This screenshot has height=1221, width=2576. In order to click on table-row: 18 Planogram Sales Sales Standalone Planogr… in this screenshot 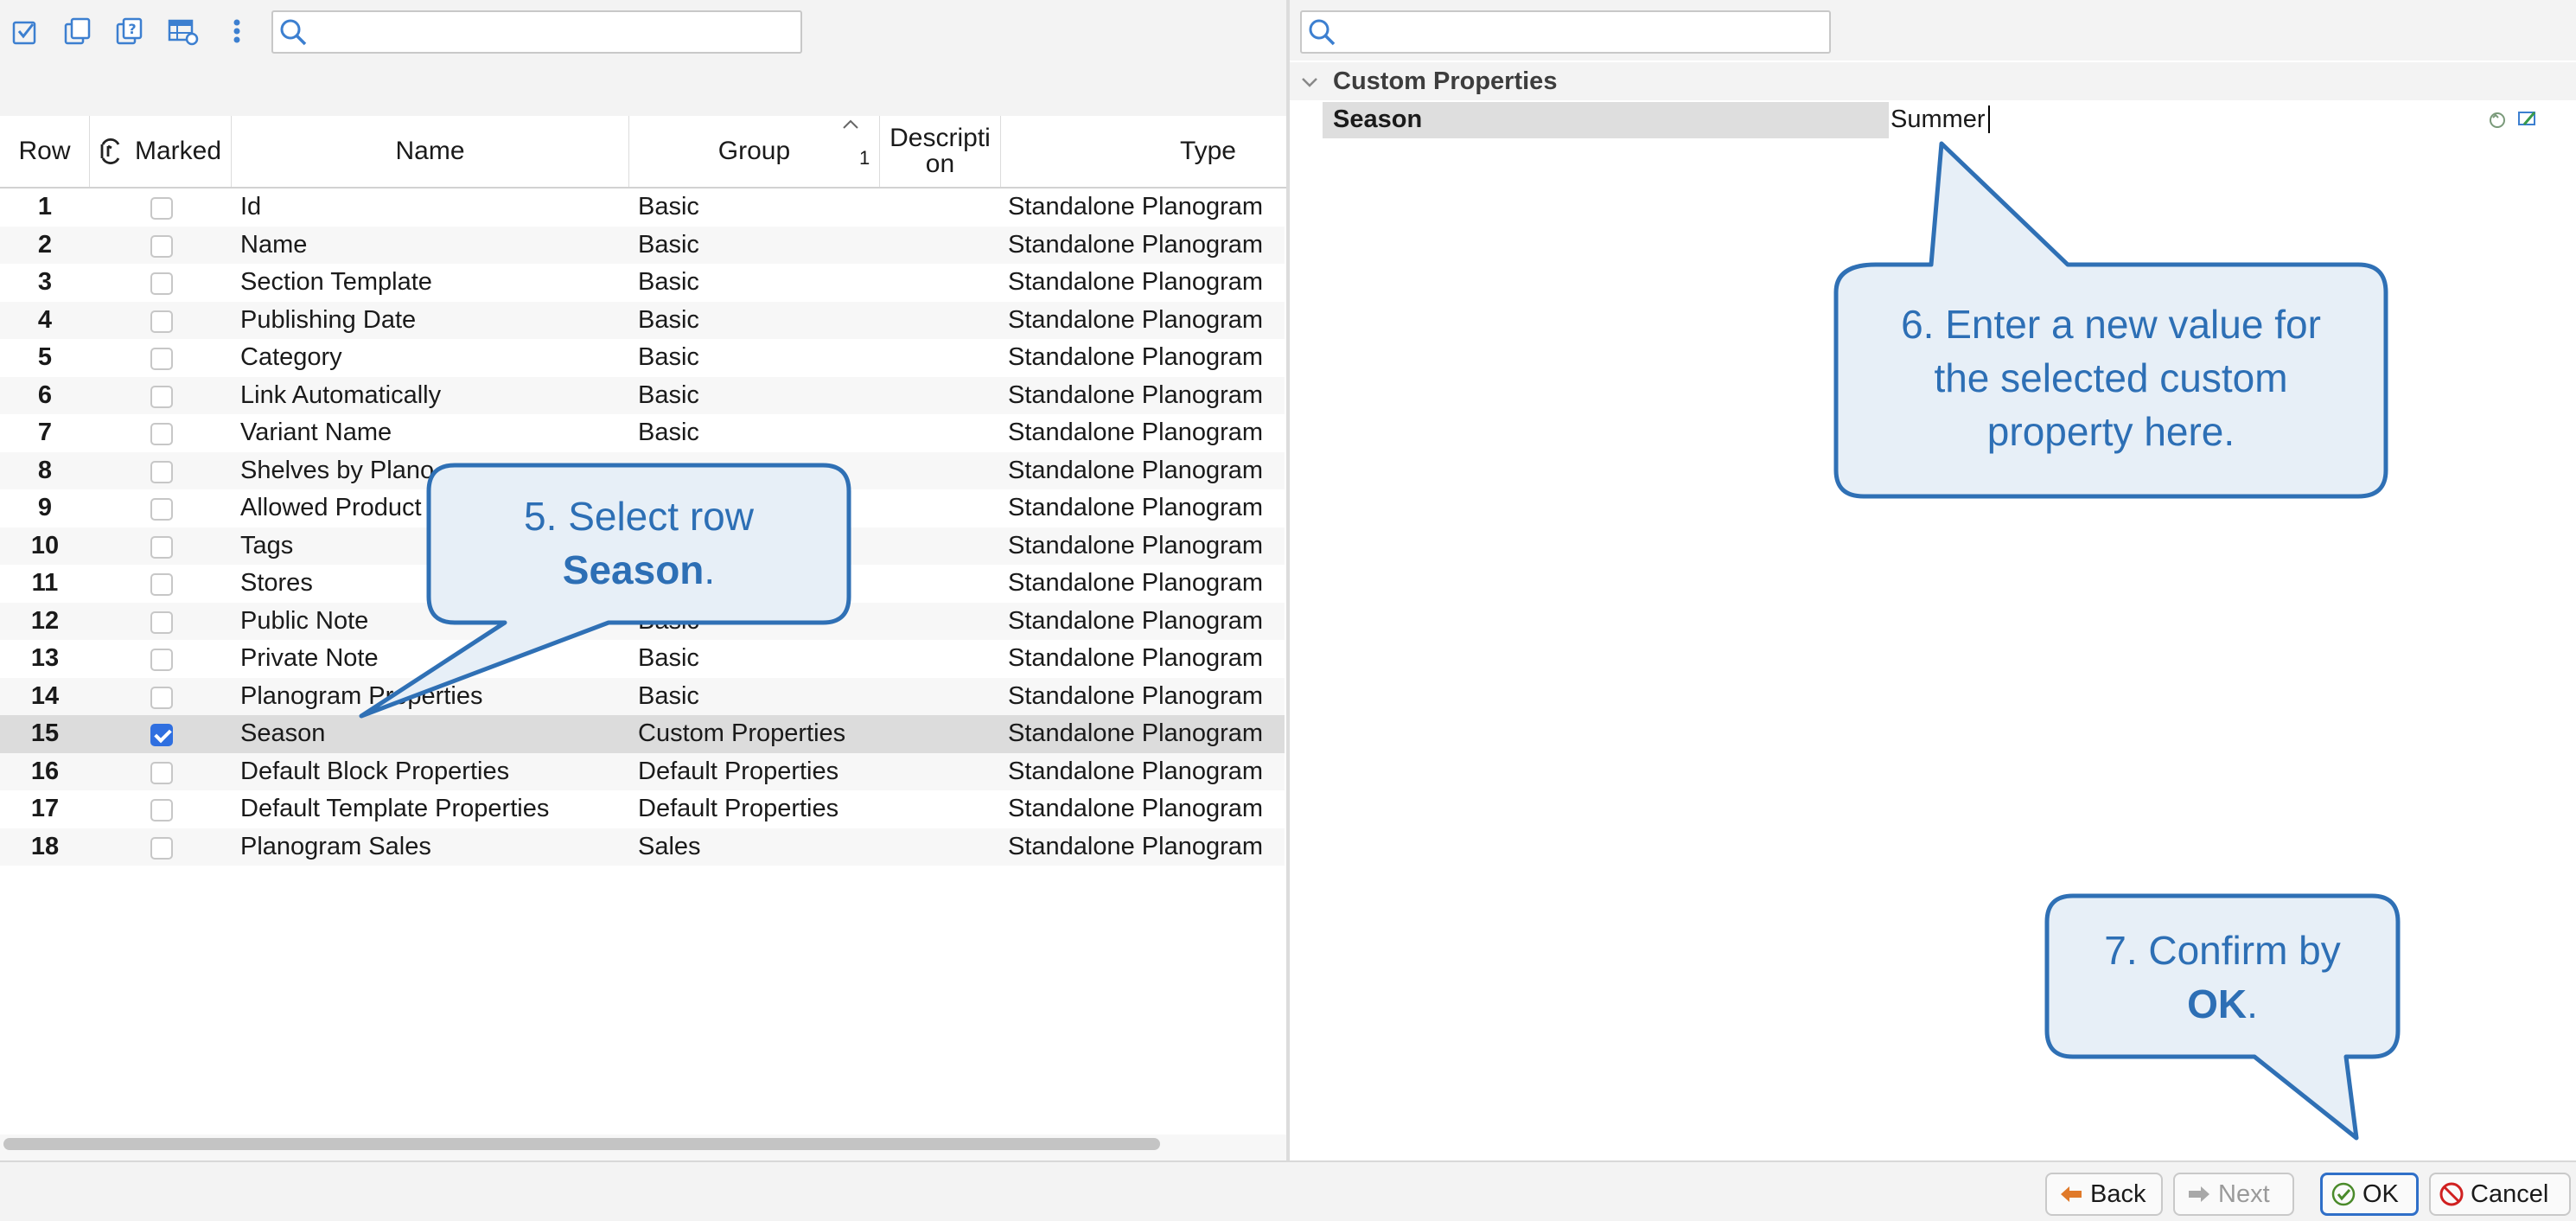, I will do `click(642, 847)`.